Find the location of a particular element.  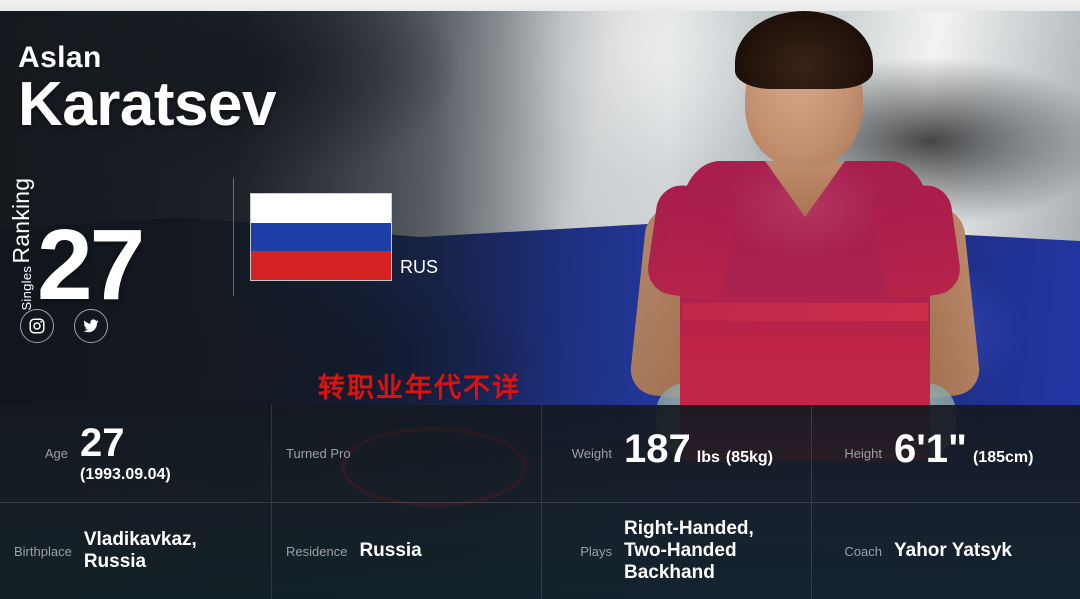

stat-cell-weight: Weight 187 lbs (85kg) is located at coordinates (677, 454).